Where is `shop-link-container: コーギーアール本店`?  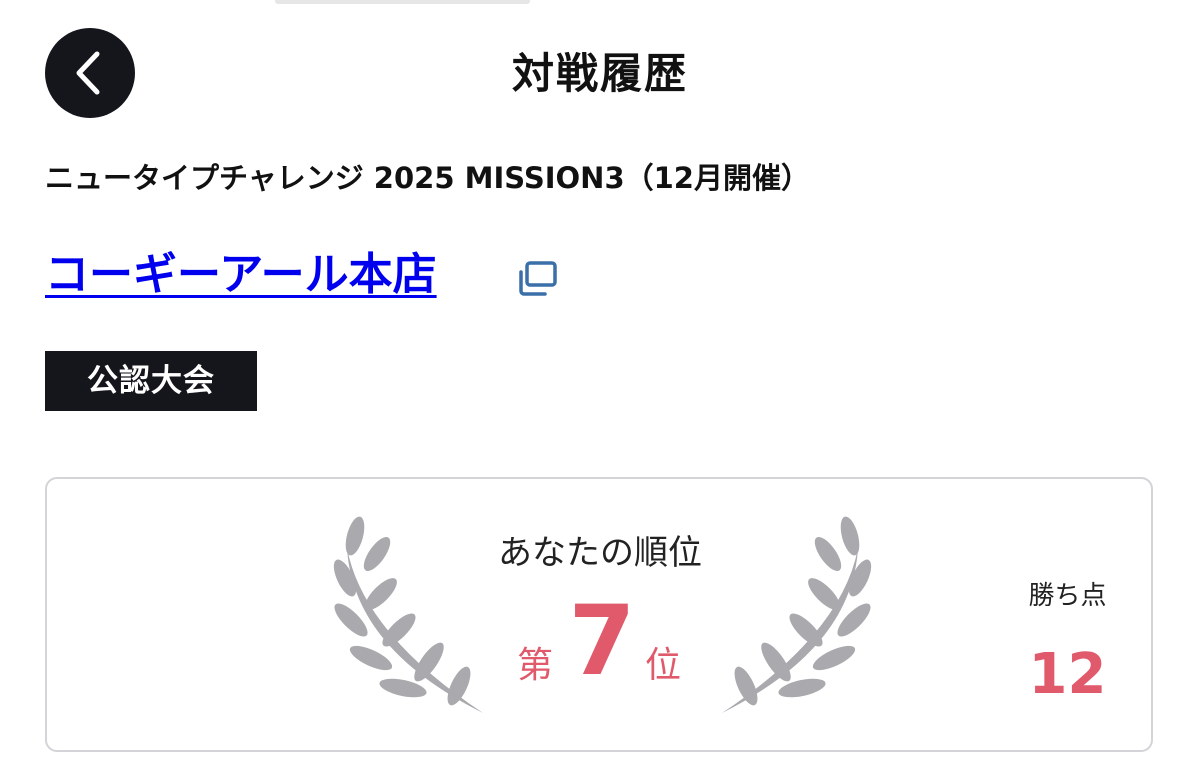
shop-link-container: コーギーアール本店 is located at coordinates (241, 275).